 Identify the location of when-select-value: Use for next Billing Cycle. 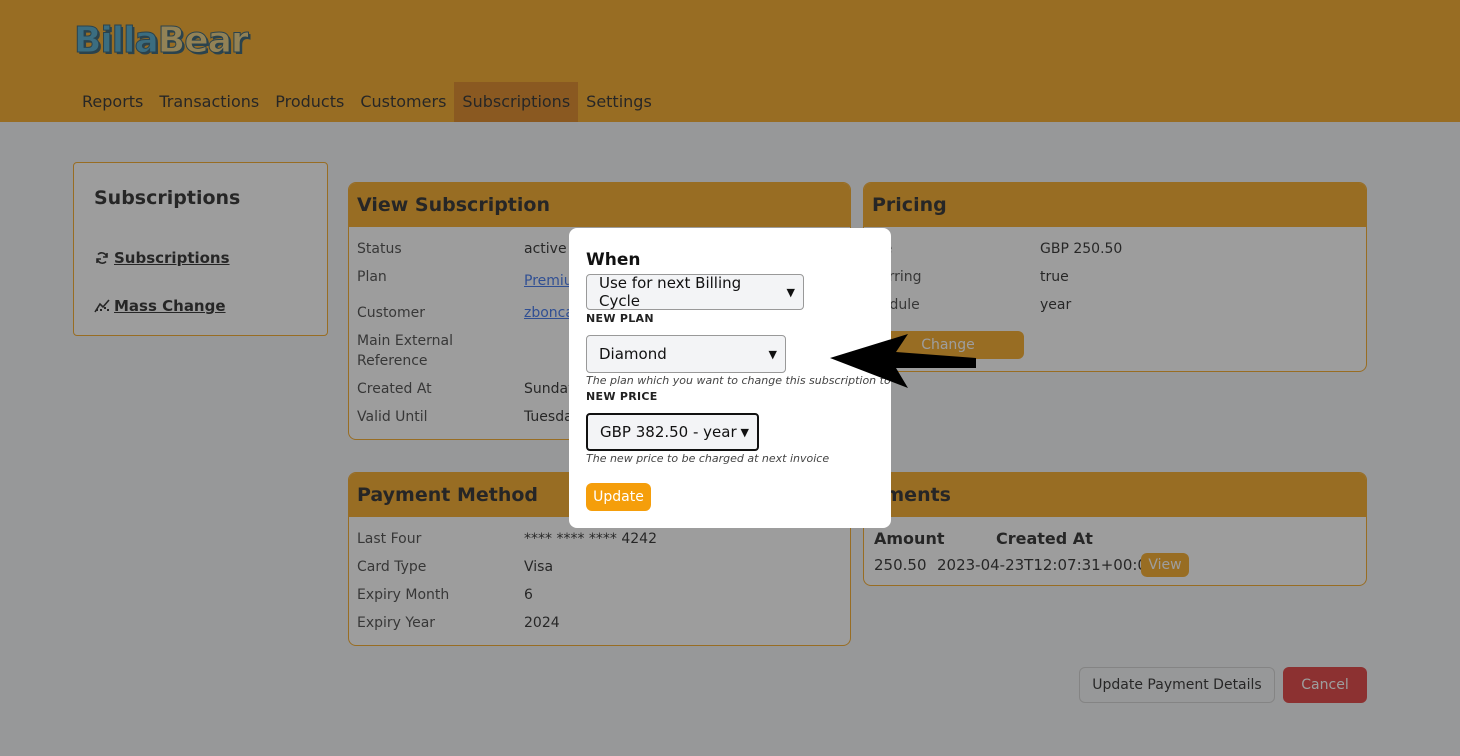
(670, 292).